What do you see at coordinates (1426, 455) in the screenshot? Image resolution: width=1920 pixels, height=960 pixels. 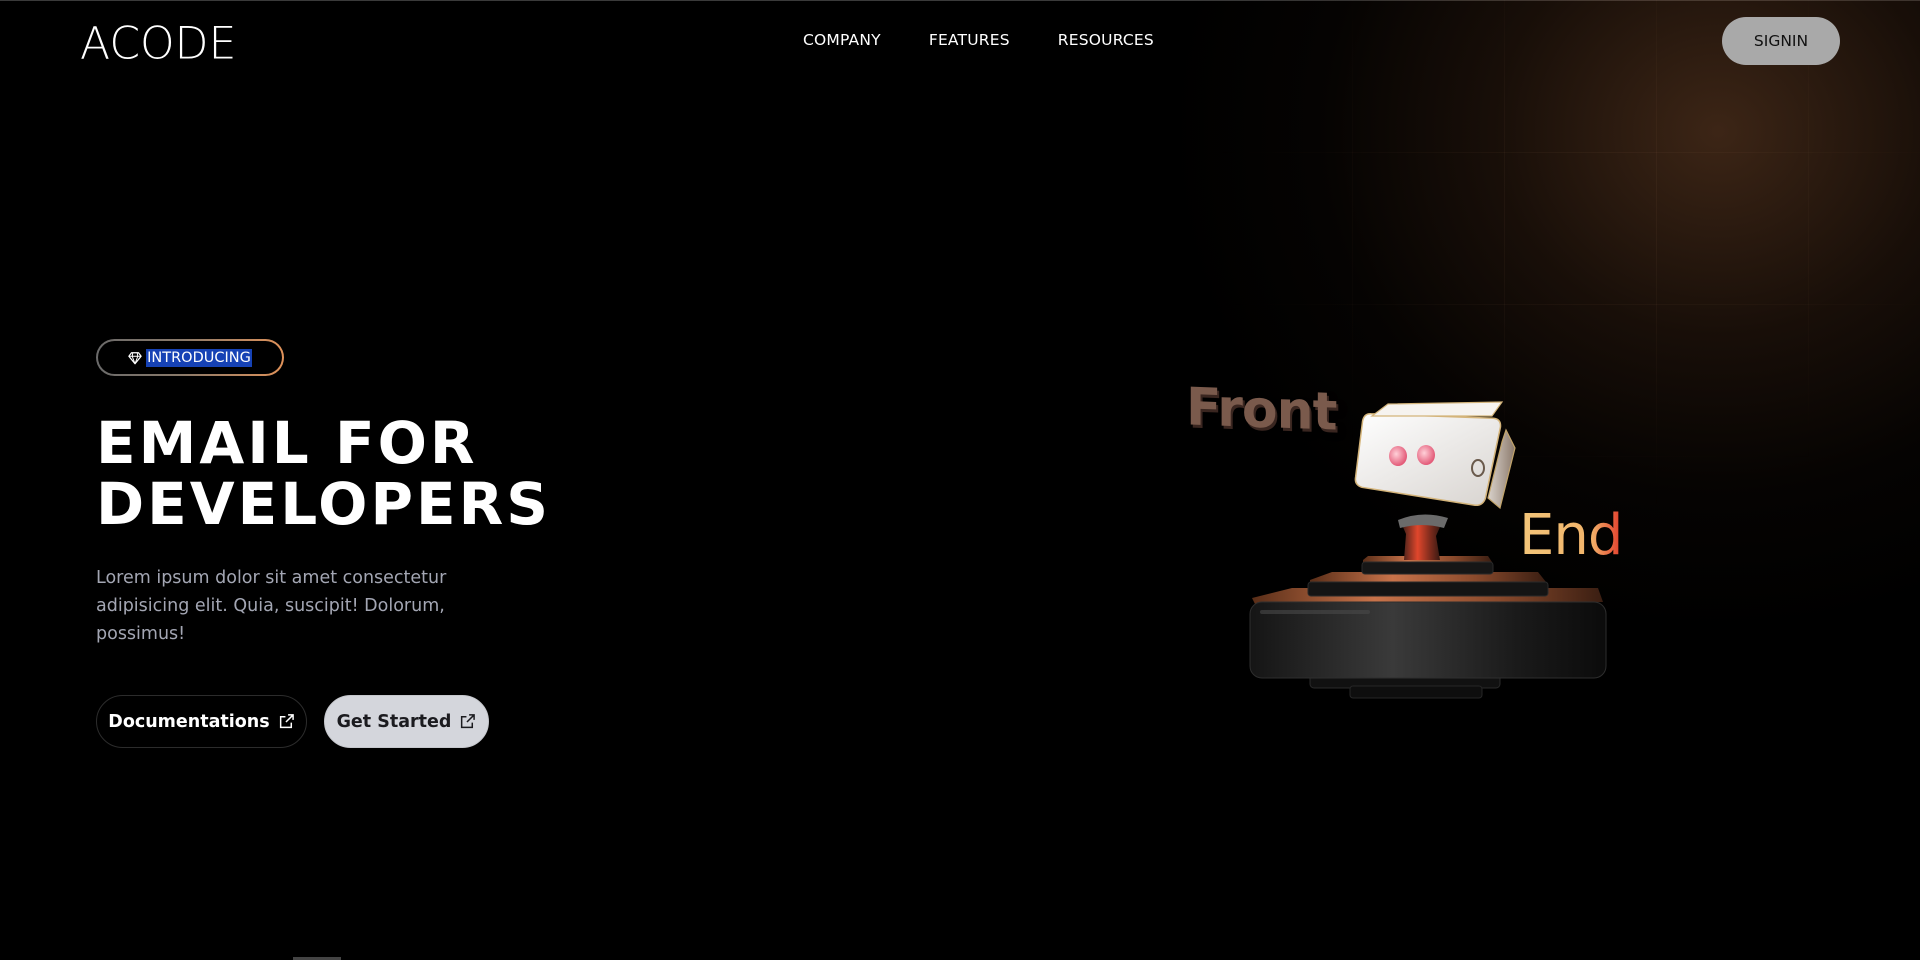 I see `robot-eye-right` at bounding box center [1426, 455].